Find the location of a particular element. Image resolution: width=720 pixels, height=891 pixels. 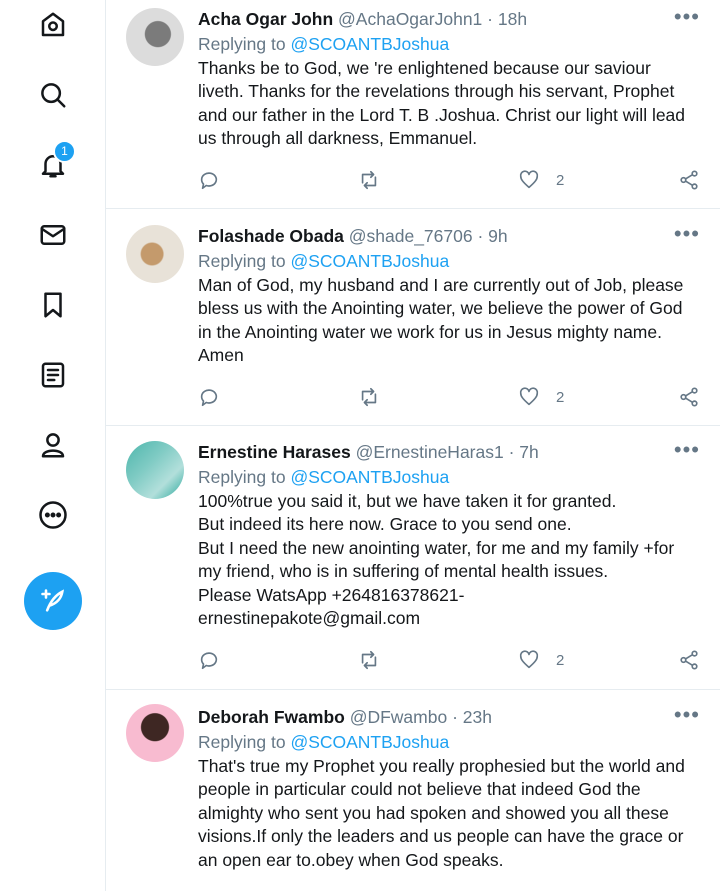

notifications-icon: 1 is located at coordinates (56, 161).